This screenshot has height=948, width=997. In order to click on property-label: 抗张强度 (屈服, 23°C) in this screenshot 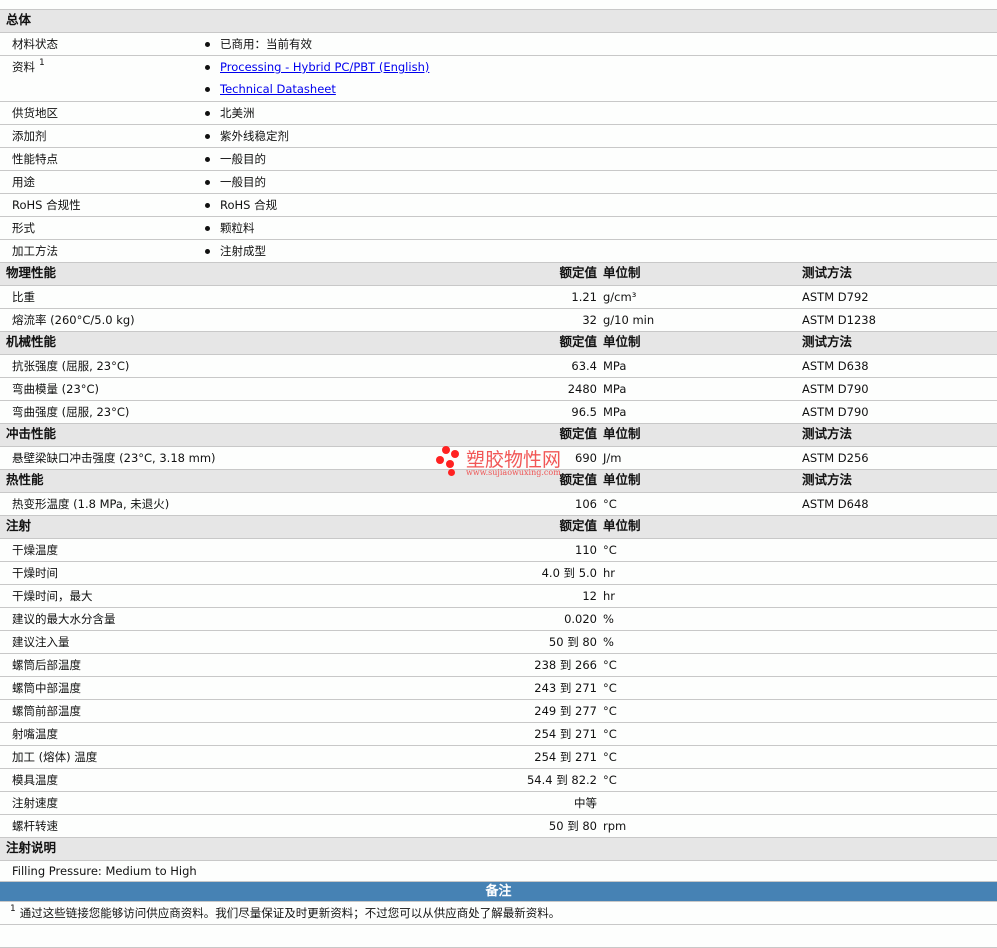, I will do `click(71, 366)`.